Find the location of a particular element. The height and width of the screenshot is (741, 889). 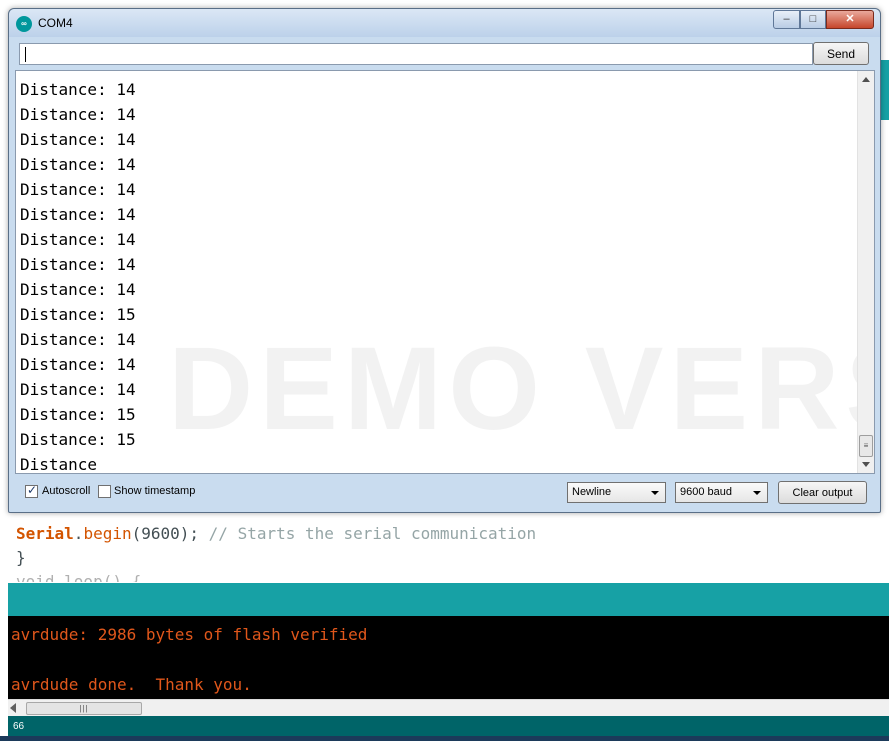

output-vertical-scrollbar: ≡ is located at coordinates (865, 272).